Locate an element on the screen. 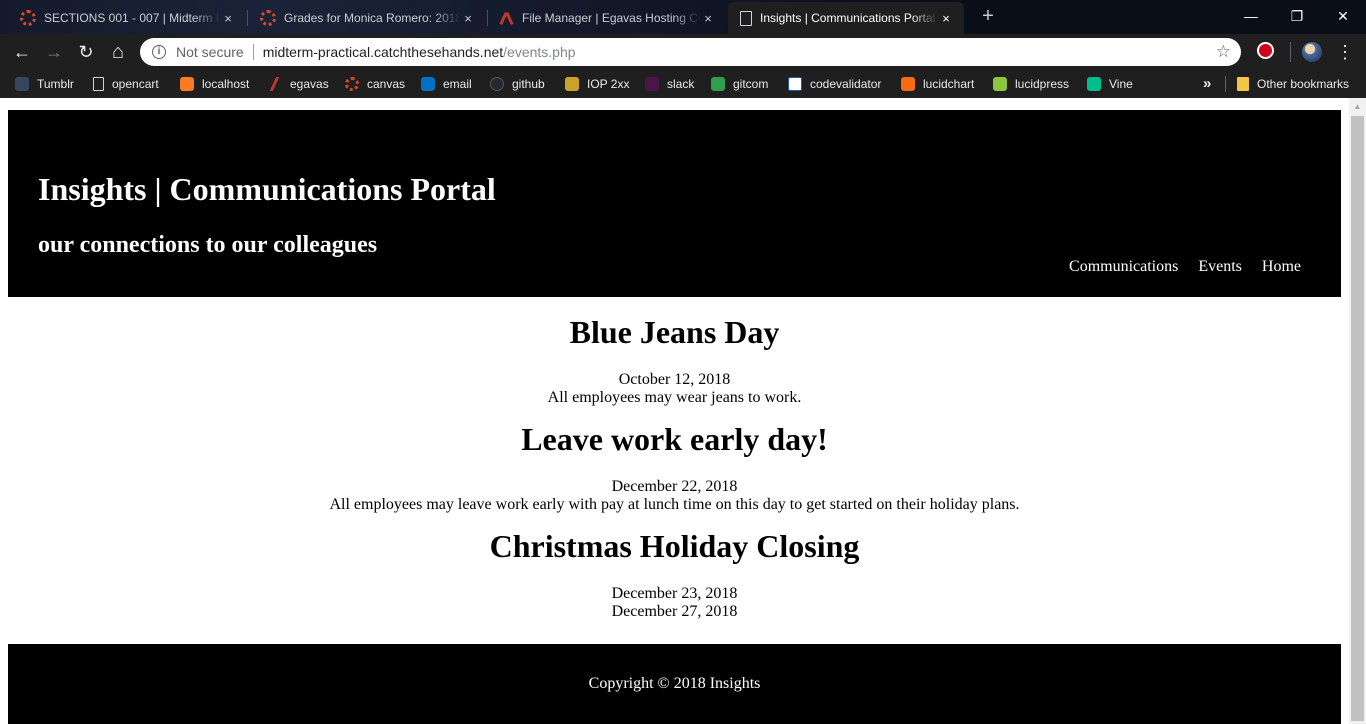 Image resolution: width=1366 pixels, height=724 pixels. site-footer: Copyright © 2018 Insights is located at coordinates (674, 684).